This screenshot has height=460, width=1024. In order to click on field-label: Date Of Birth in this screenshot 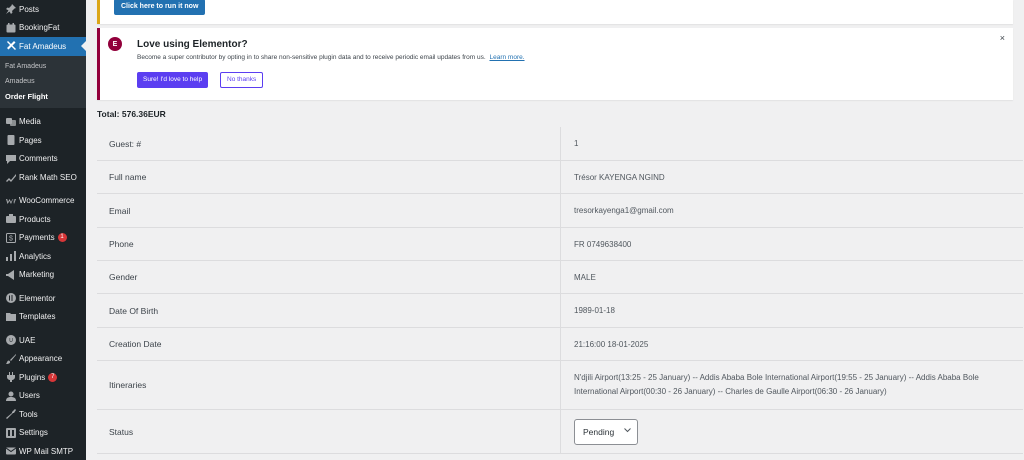, I will do `click(134, 310)`.